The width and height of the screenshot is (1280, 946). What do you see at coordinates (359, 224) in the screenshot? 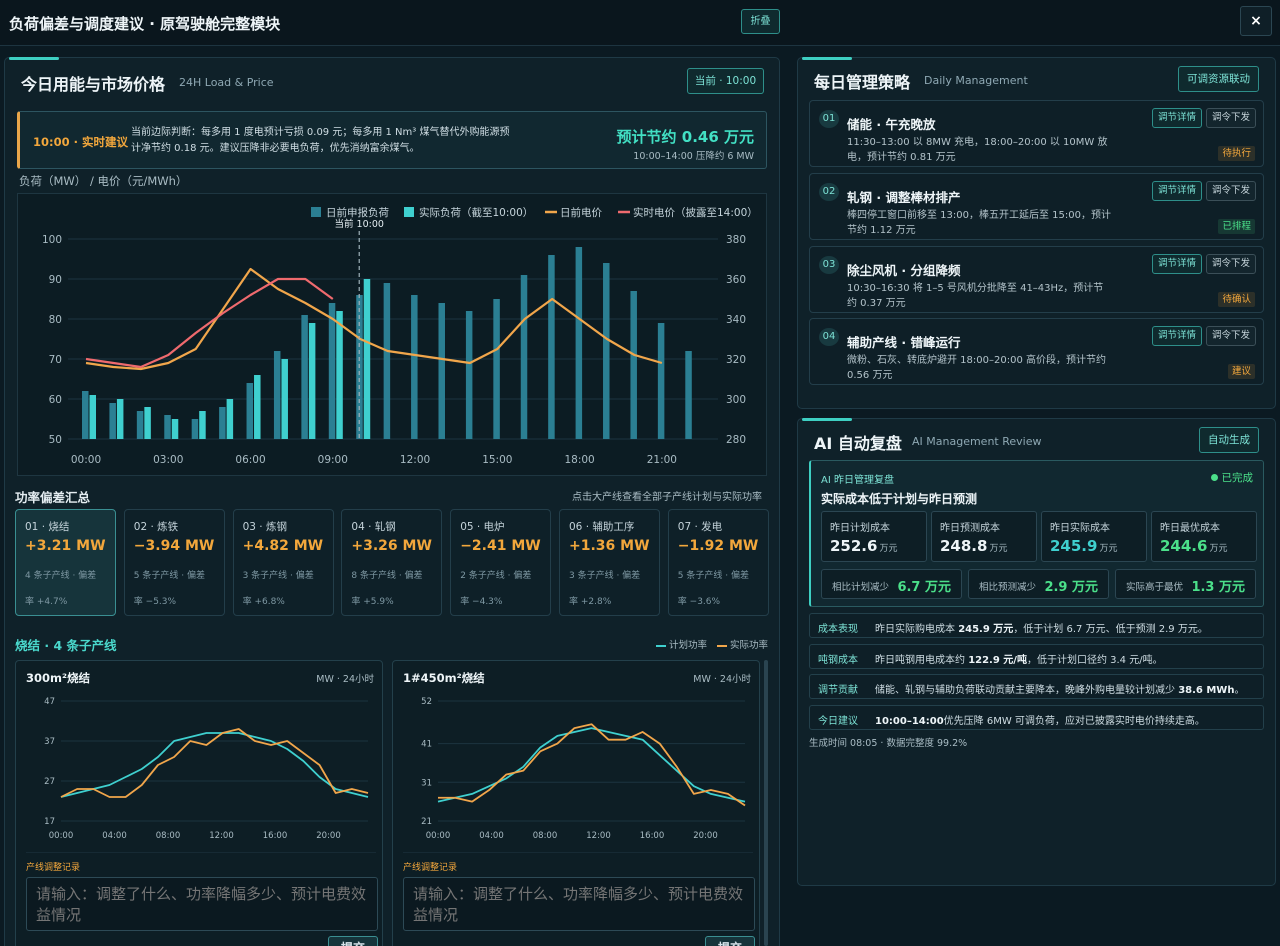
I see `current-time-label: 当前 10:00` at bounding box center [359, 224].